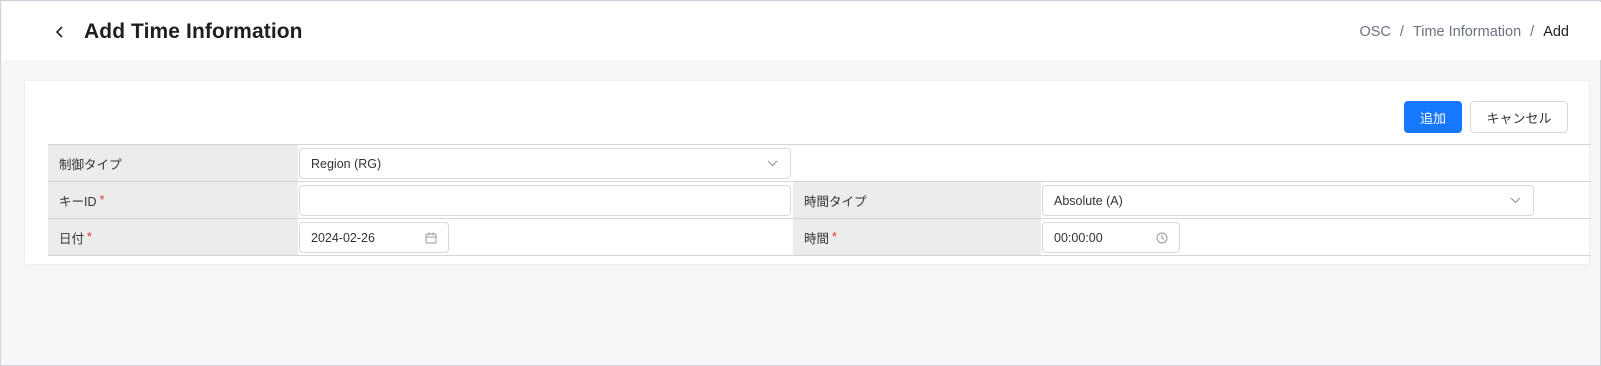 This screenshot has height=366, width=1601. What do you see at coordinates (173, 163) in the screenshot?
I see `control-type-label: 制御タイプ` at bounding box center [173, 163].